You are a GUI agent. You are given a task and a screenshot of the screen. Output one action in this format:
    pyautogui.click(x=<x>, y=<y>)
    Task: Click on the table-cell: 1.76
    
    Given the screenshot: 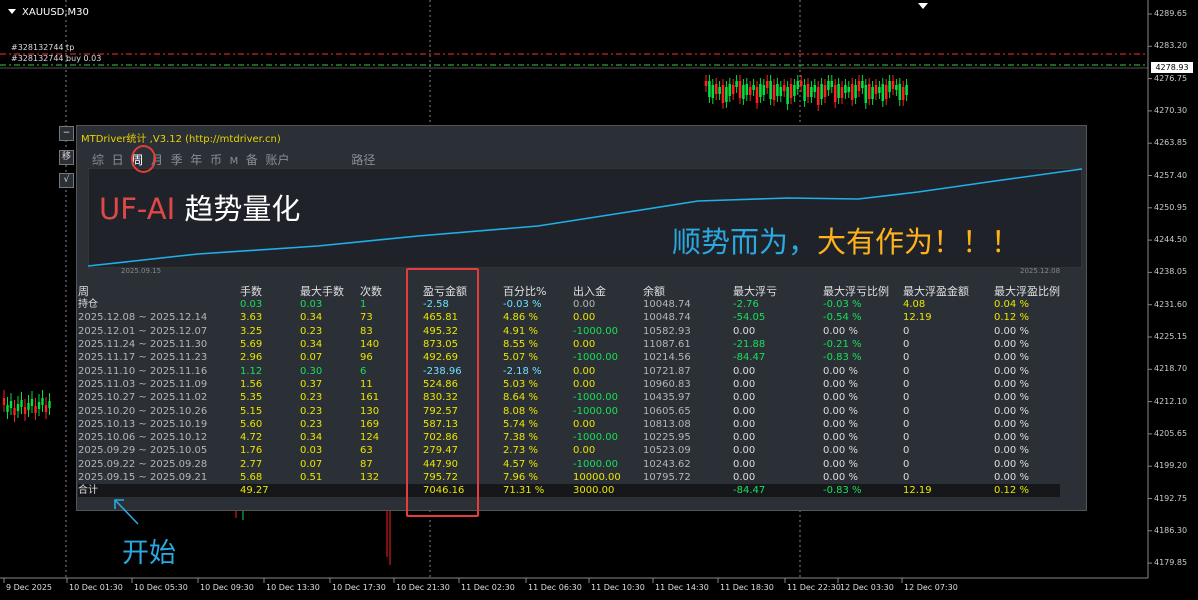 What is the action you would take?
    pyautogui.click(x=251, y=451)
    